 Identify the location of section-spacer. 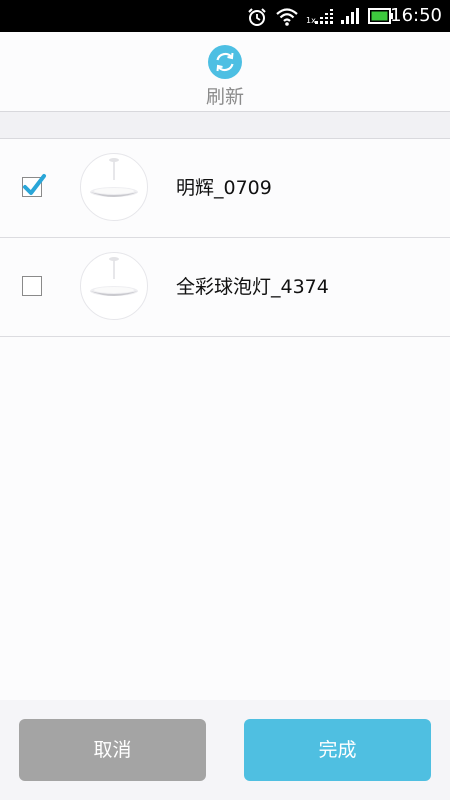
(225, 125).